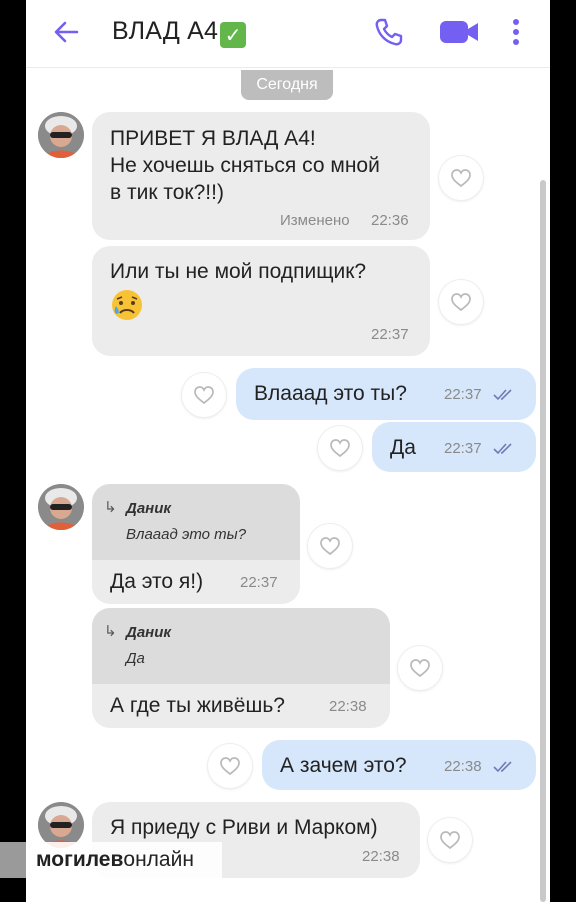 The height and width of the screenshot is (902, 576). What do you see at coordinates (158, 859) in the screenshot?
I see `watermark-regular: онлайн` at bounding box center [158, 859].